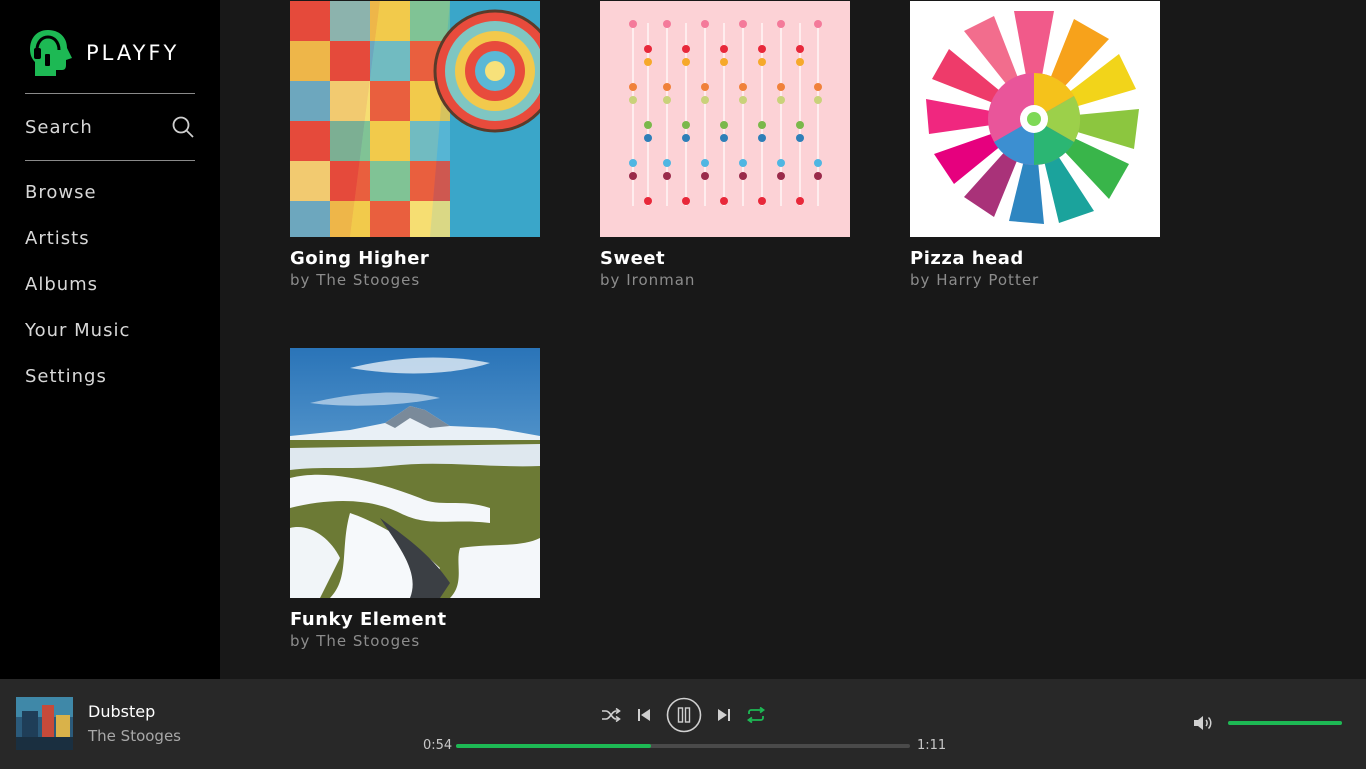 This screenshot has height=769, width=1366. I want to click on now-playing-artist: The Stooges, so click(134, 736).